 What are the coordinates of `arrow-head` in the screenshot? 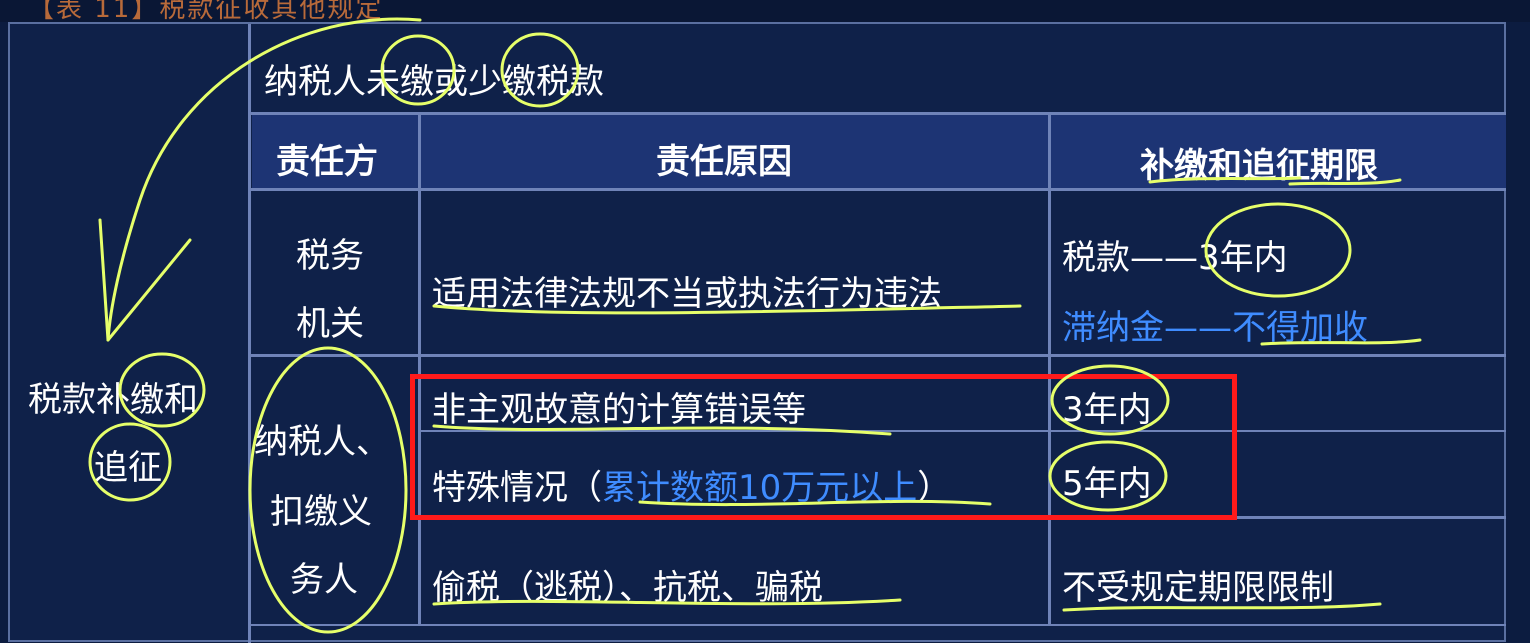 It's located at (145, 280).